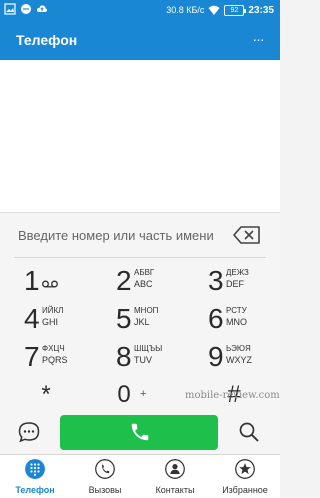  What do you see at coordinates (251, 321) in the screenshot?
I see `key-6: 6 РСТУ MNO` at bounding box center [251, 321].